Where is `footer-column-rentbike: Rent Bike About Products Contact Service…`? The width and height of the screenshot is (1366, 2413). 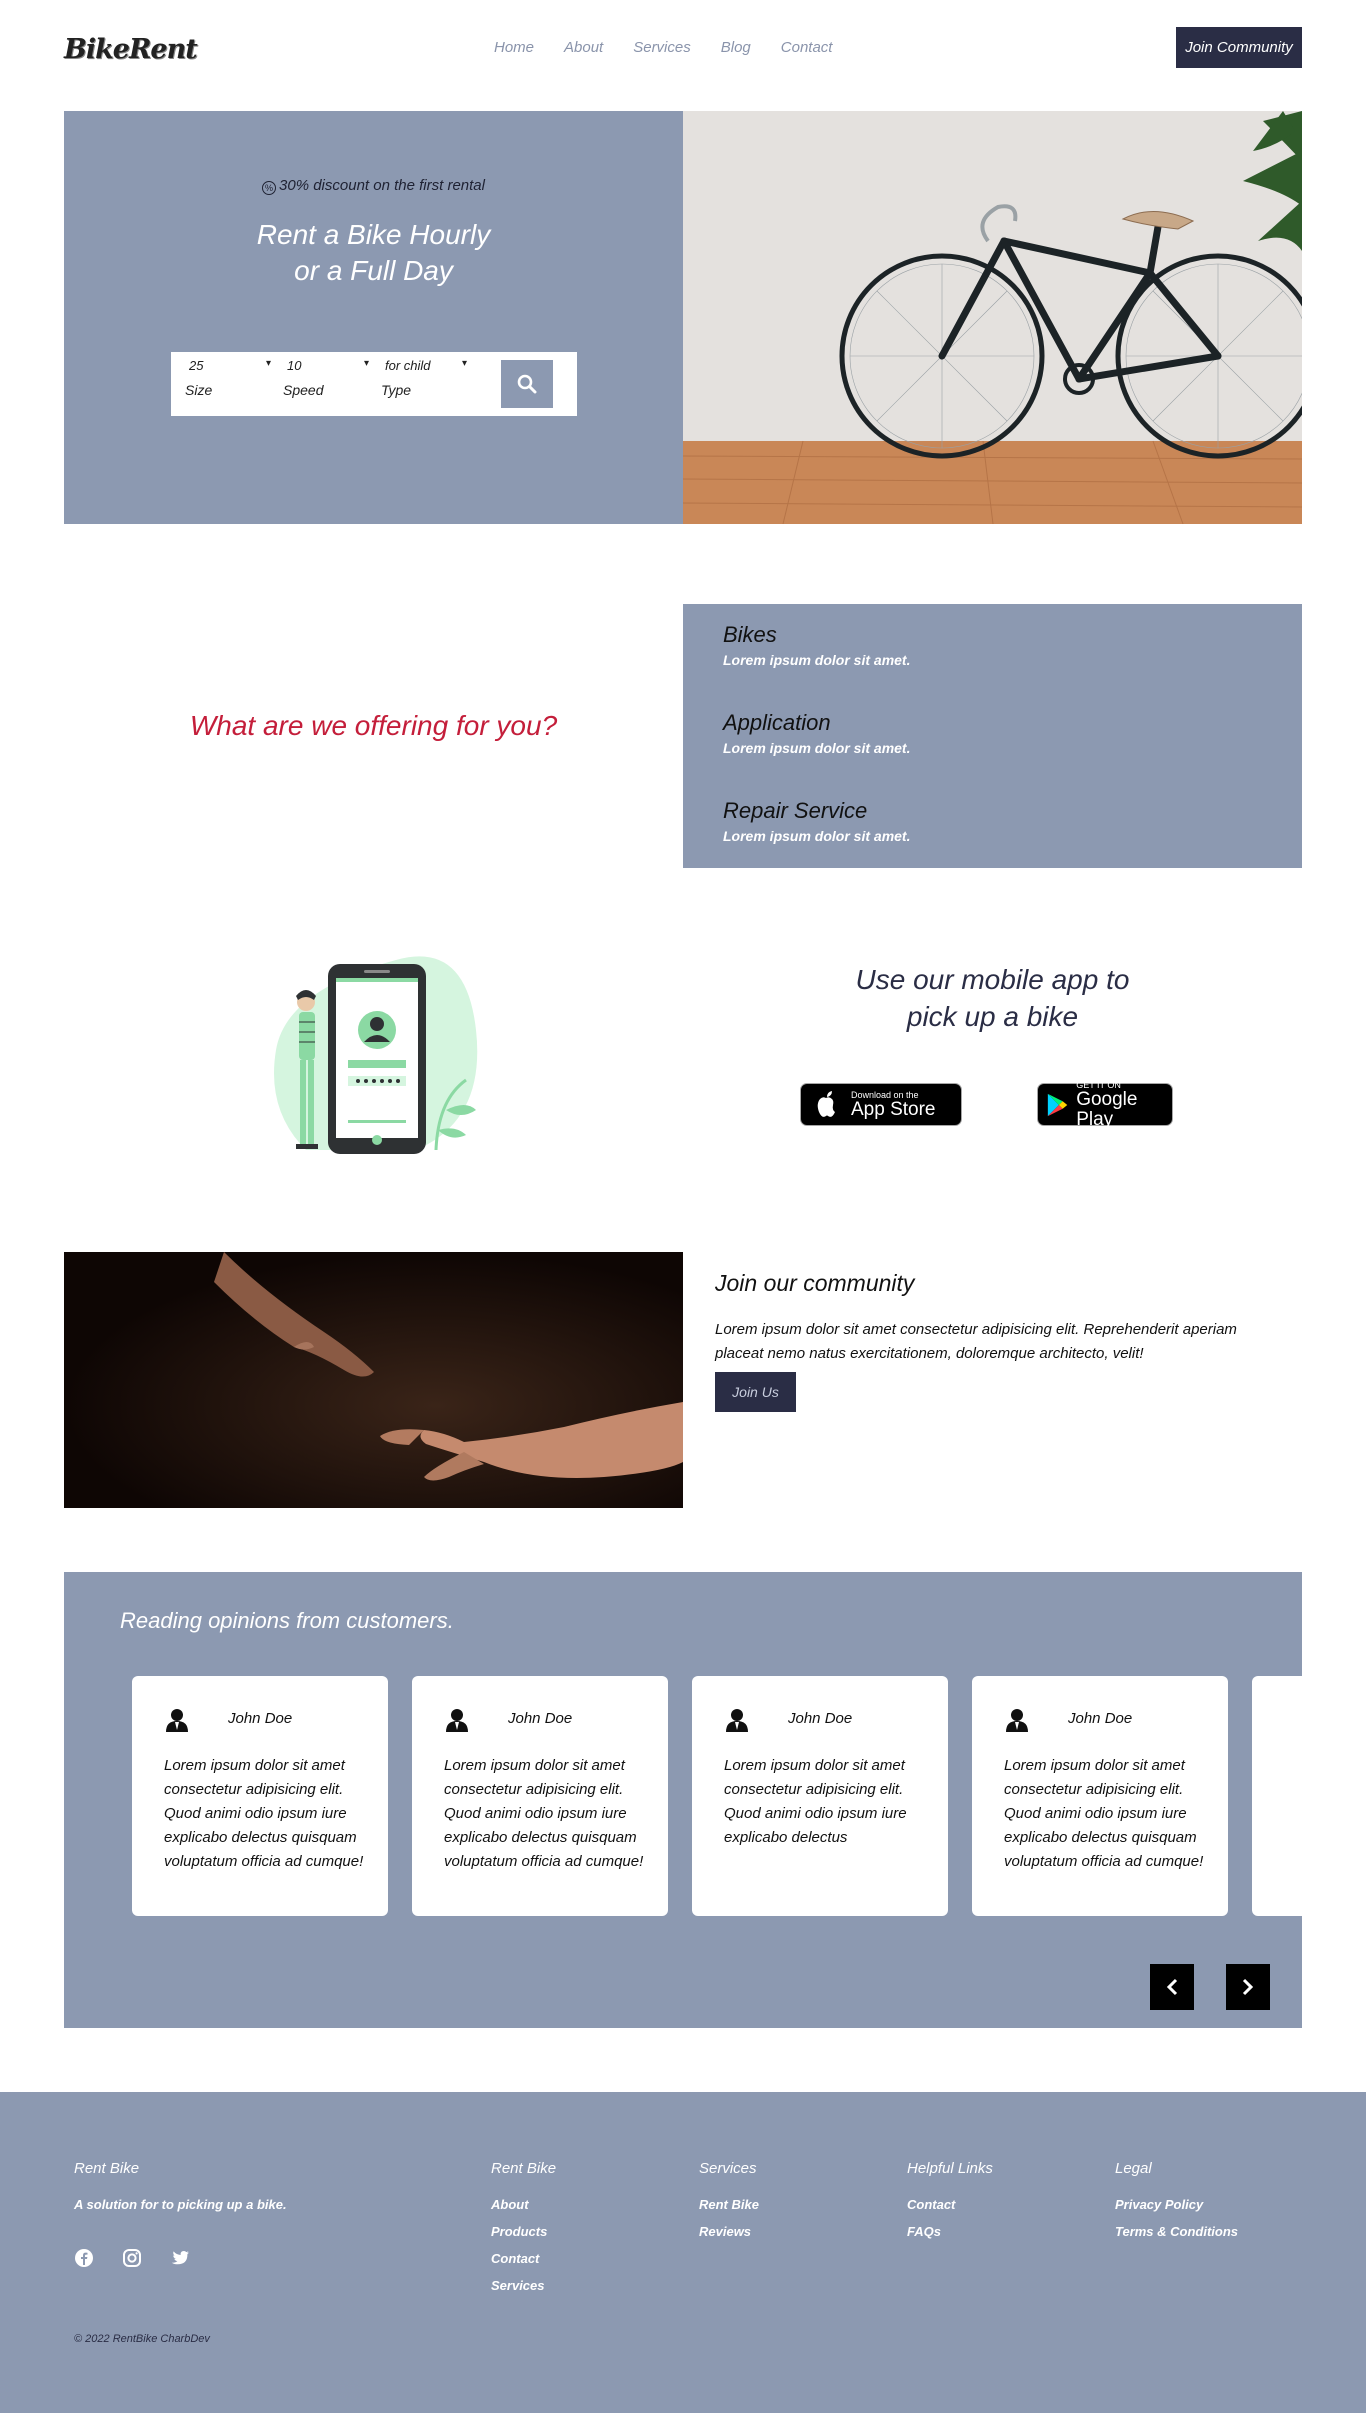 footer-column-rentbike: Rent Bike About Products Contact Service… is located at coordinates (523, 2232).